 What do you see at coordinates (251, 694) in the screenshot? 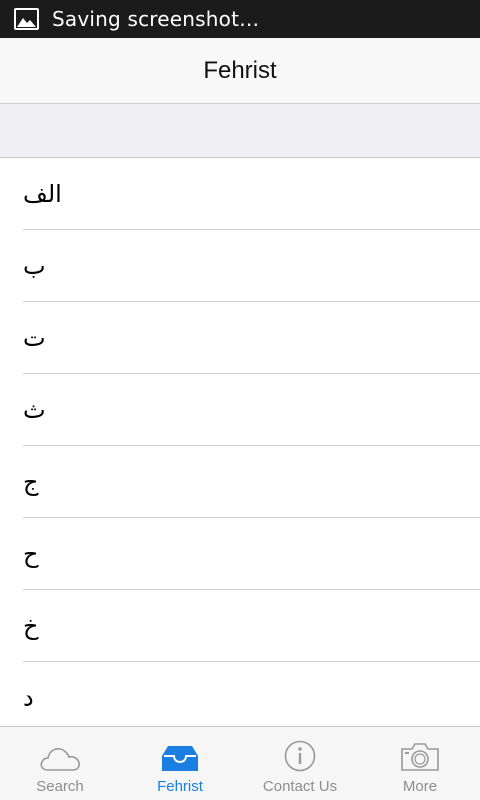
I see `list-item: د` at bounding box center [251, 694].